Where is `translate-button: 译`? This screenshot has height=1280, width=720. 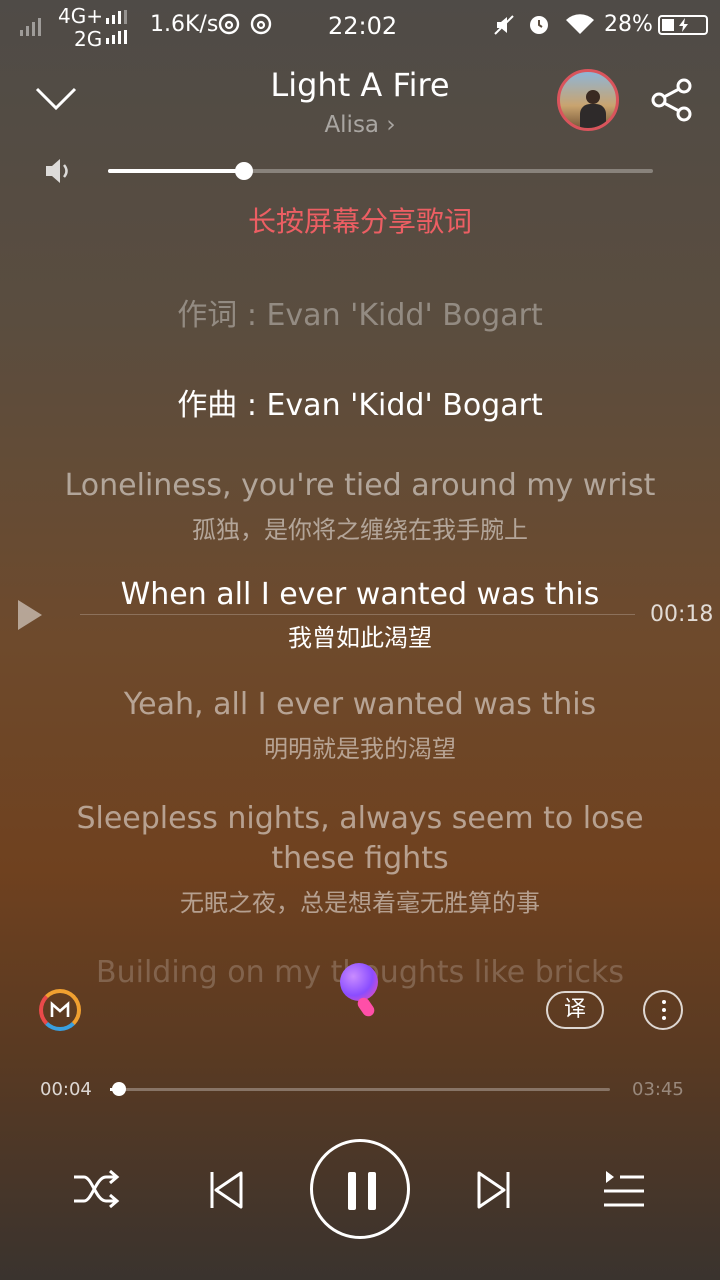 translate-button: 译 is located at coordinates (575, 1010).